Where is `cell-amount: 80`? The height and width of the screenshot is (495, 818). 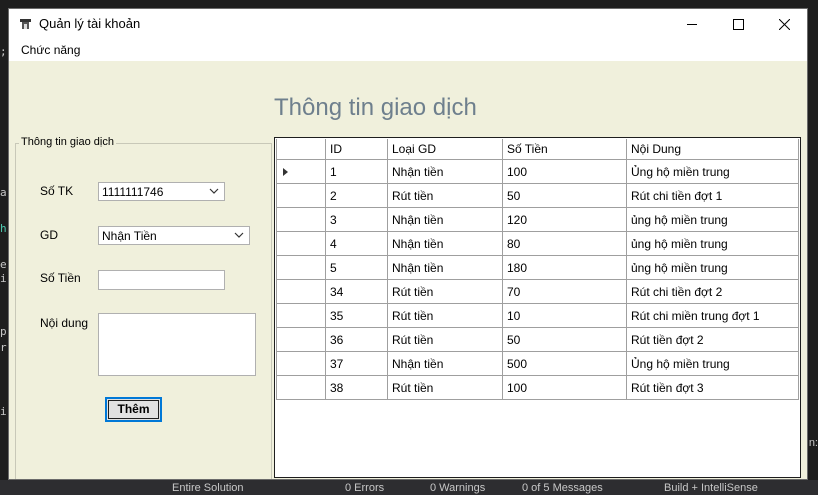
cell-amount: 80 is located at coordinates (564, 243).